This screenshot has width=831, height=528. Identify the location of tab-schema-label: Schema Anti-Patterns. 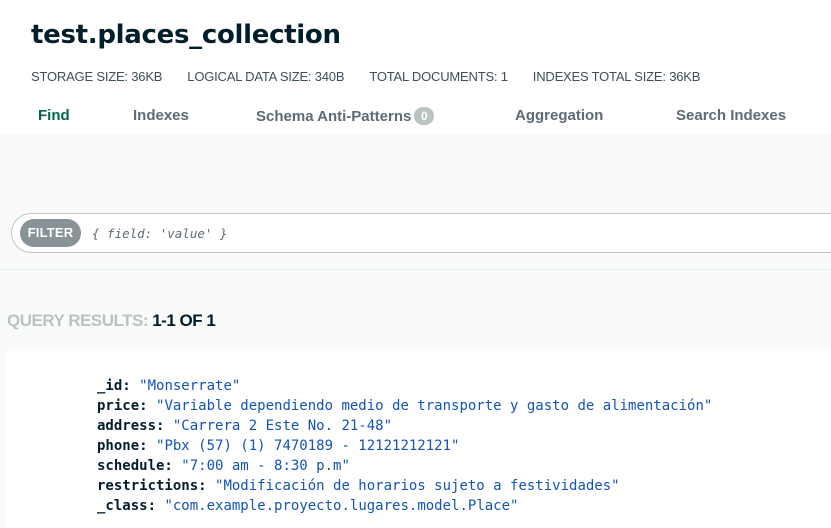
(334, 116).